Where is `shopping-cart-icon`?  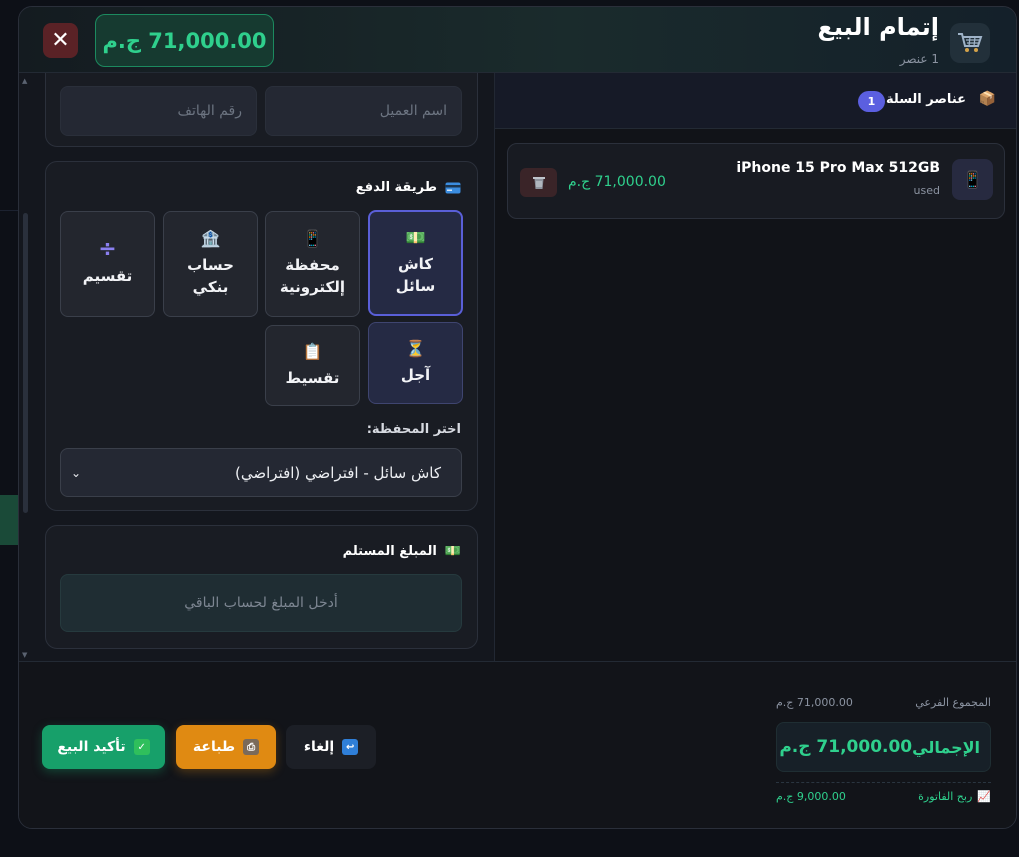 shopping-cart-icon is located at coordinates (970, 43).